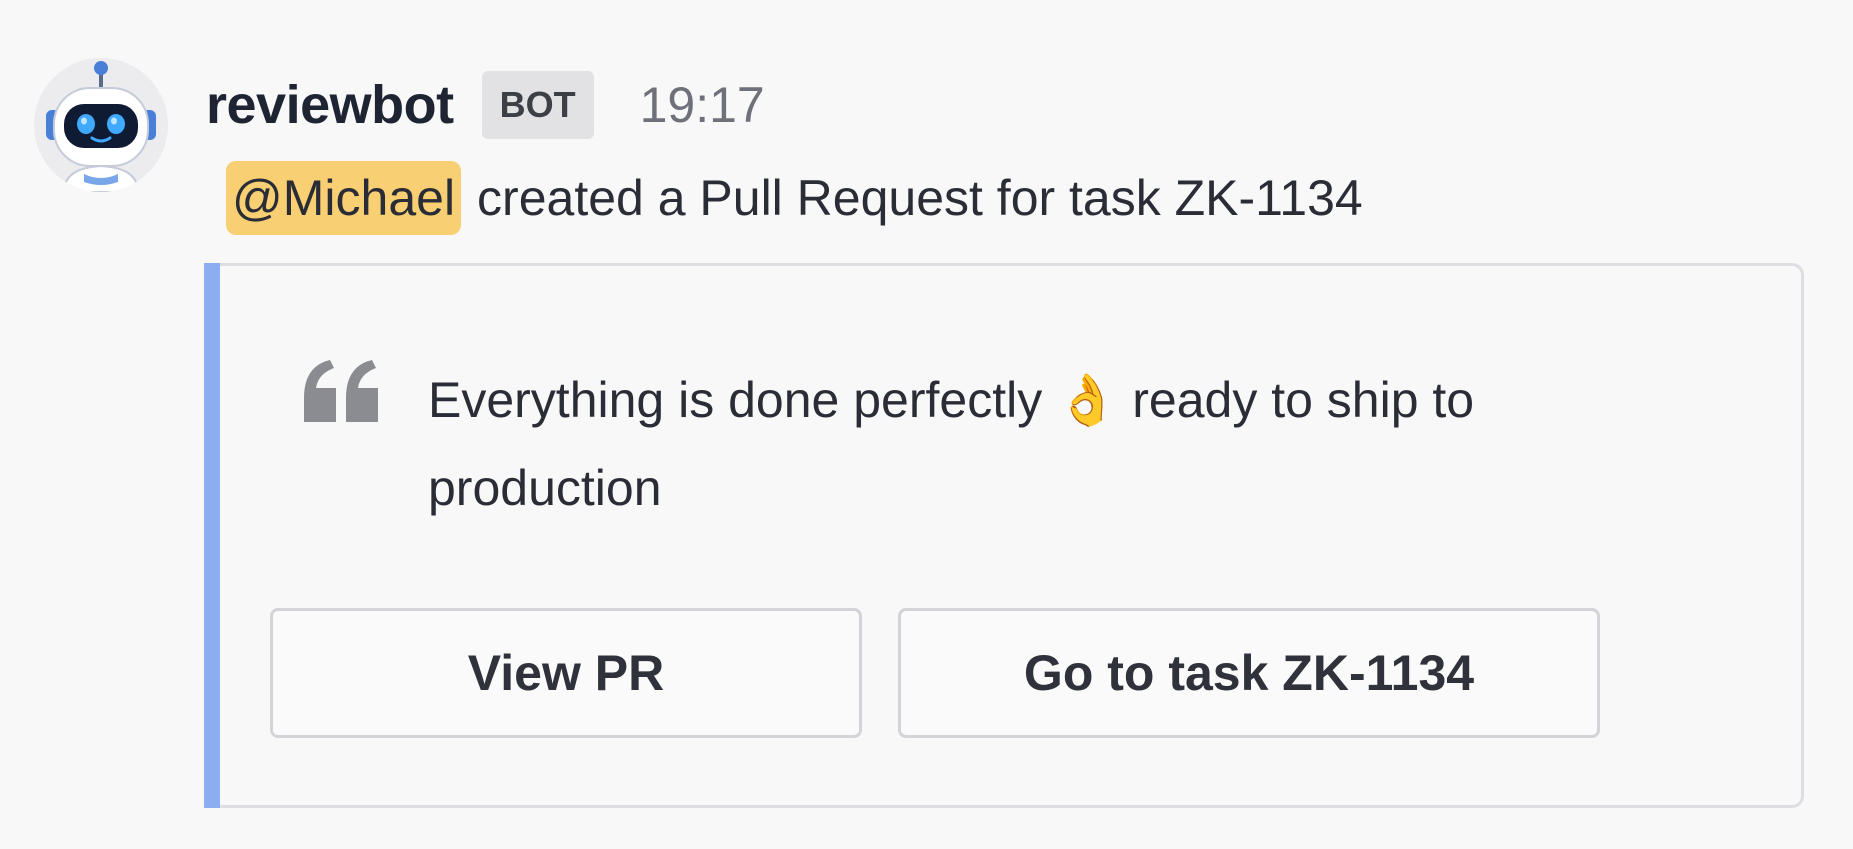 Image resolution: width=1853 pixels, height=849 pixels. What do you see at coordinates (702, 105) in the screenshot?
I see `timestamp: 19:17` at bounding box center [702, 105].